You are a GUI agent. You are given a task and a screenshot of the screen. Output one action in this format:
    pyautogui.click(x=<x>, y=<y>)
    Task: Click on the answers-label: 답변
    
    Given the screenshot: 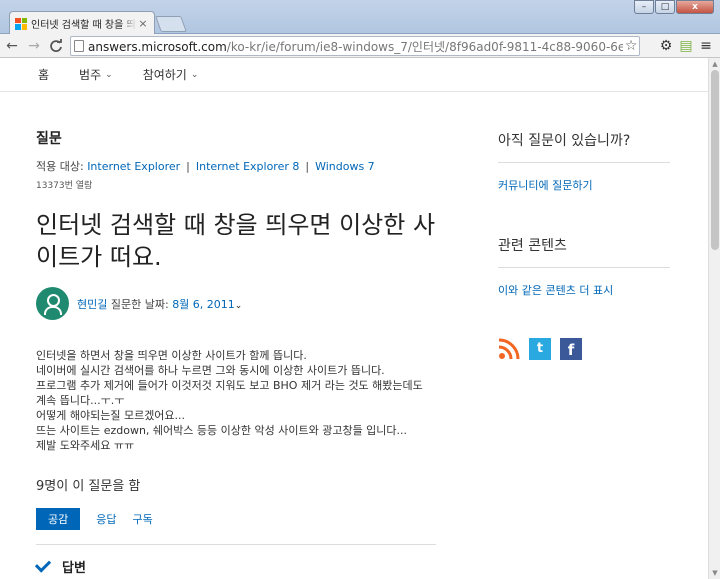 What is the action you would take?
    pyautogui.click(x=74, y=568)
    